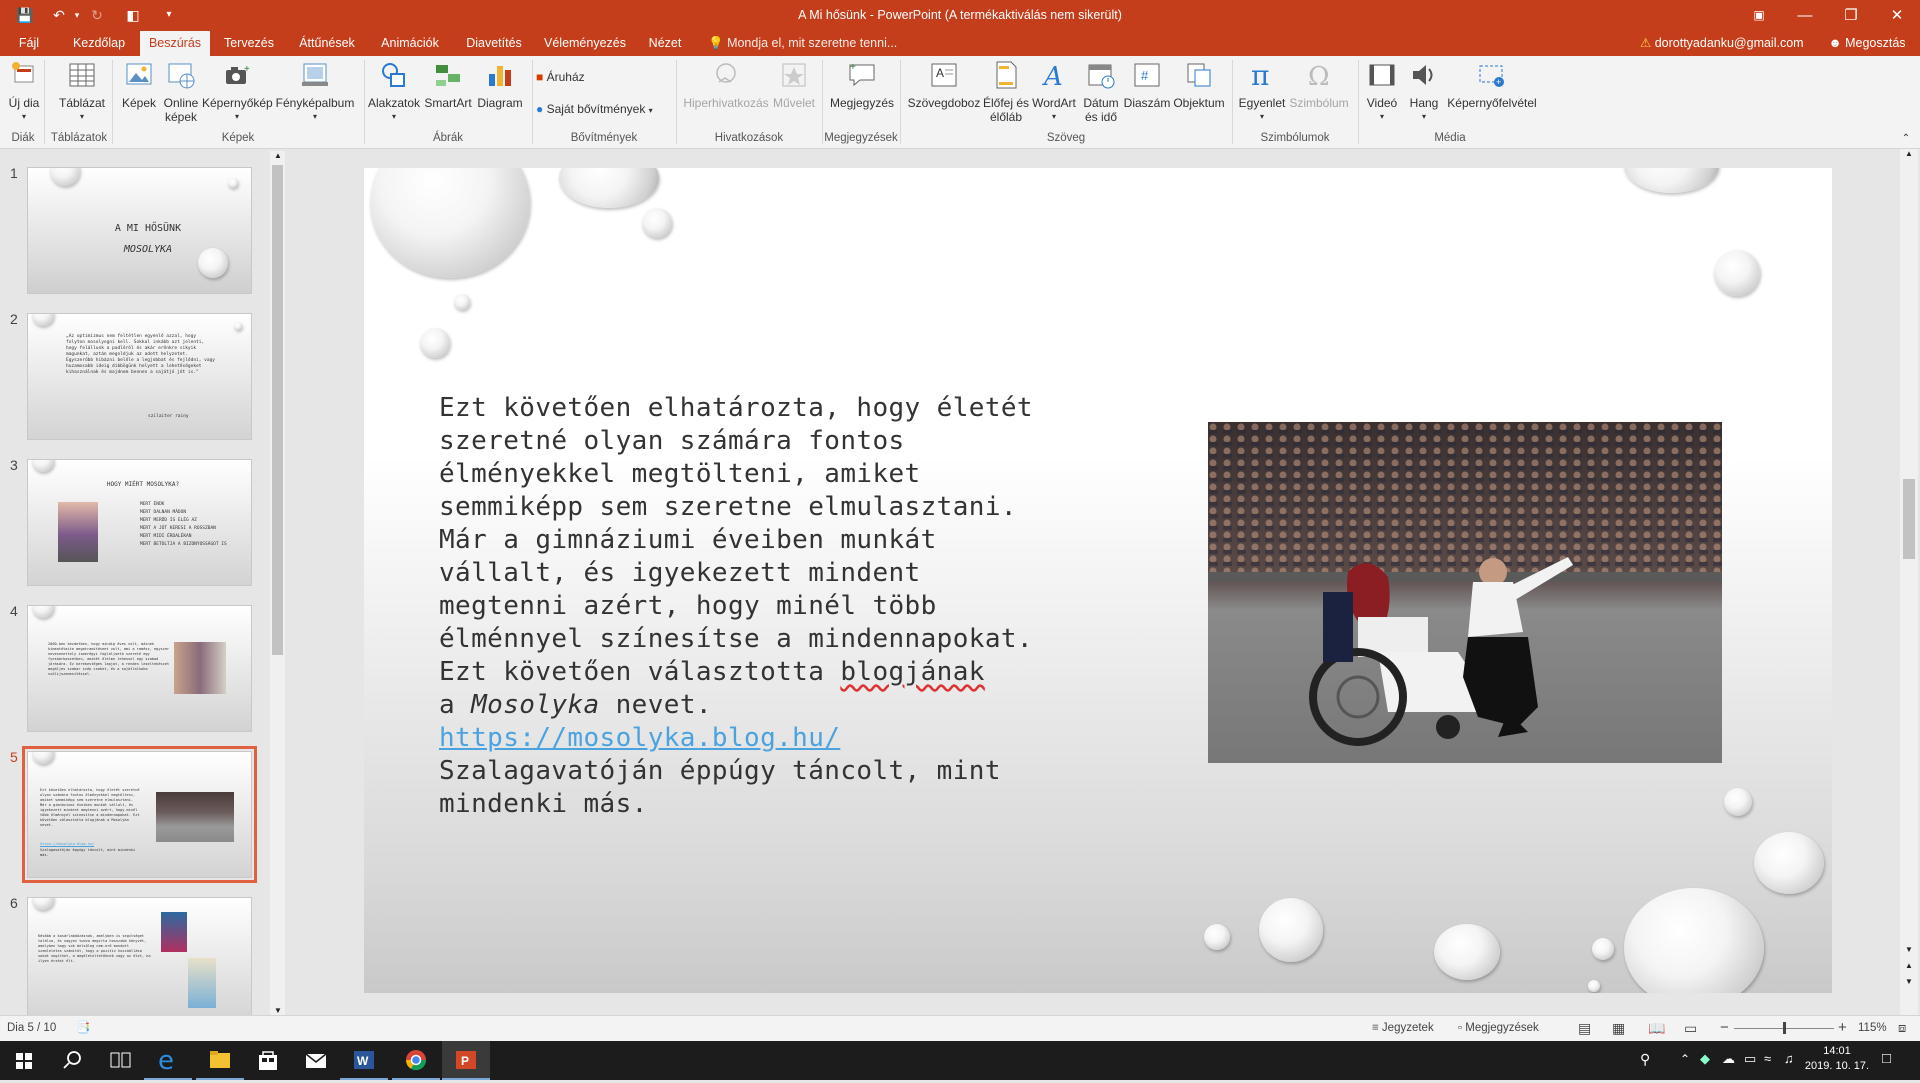 The image size is (1920, 1083). What do you see at coordinates (1656, 1028) in the screenshot?
I see `reading-view-icon: 📖` at bounding box center [1656, 1028].